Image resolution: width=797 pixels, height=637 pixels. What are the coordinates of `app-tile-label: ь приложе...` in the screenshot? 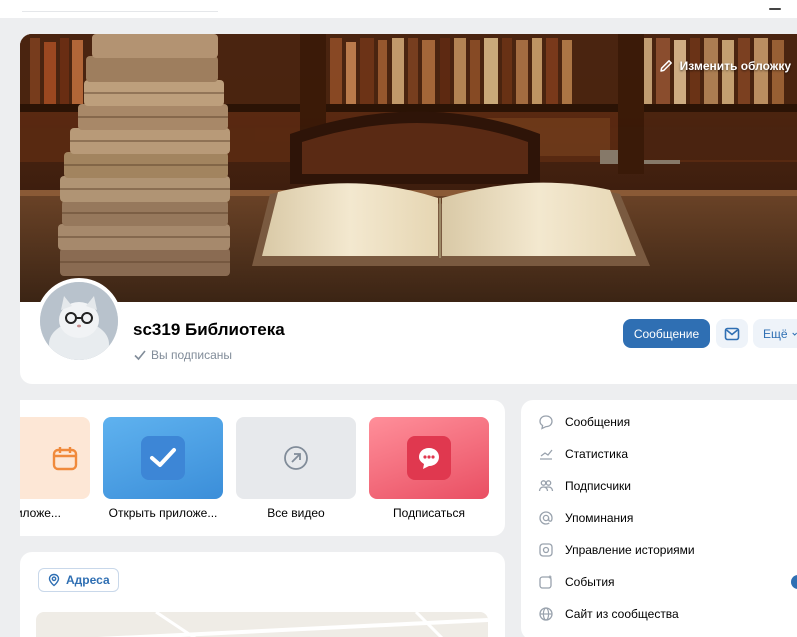 It's located at (56, 513).